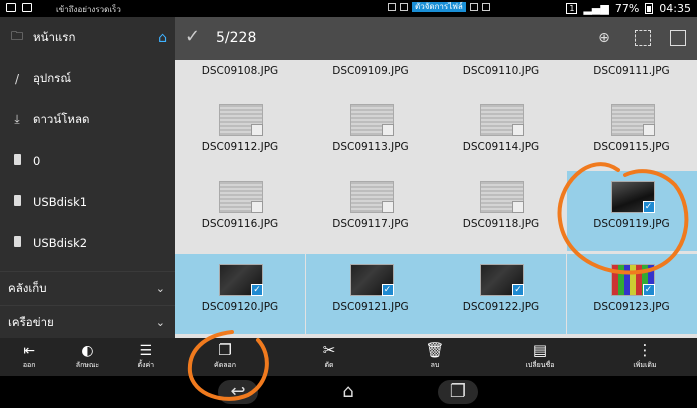 The image size is (697, 408). Describe the element at coordinates (225, 365) in the screenshot. I see `copy-label: คัดลอก` at that location.